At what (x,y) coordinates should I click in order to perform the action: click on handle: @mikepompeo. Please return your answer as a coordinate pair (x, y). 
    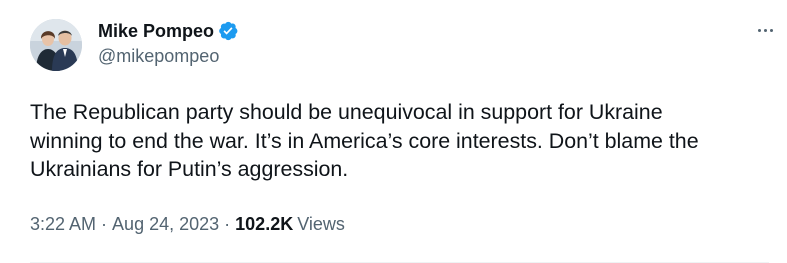
    Looking at the image, I should click on (168, 56).